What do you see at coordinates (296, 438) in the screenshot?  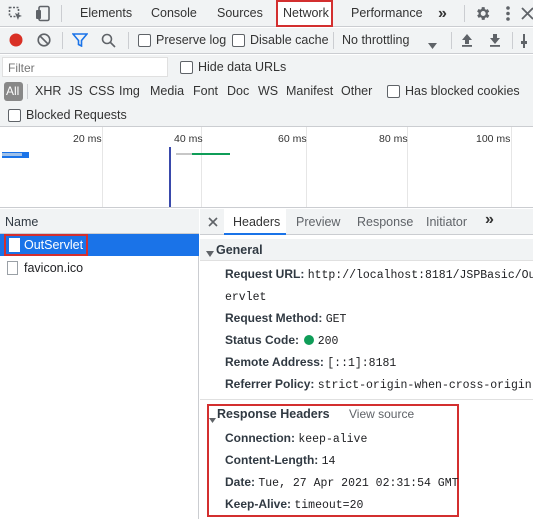 I see `connection-row: Connection: keep-alive` at bounding box center [296, 438].